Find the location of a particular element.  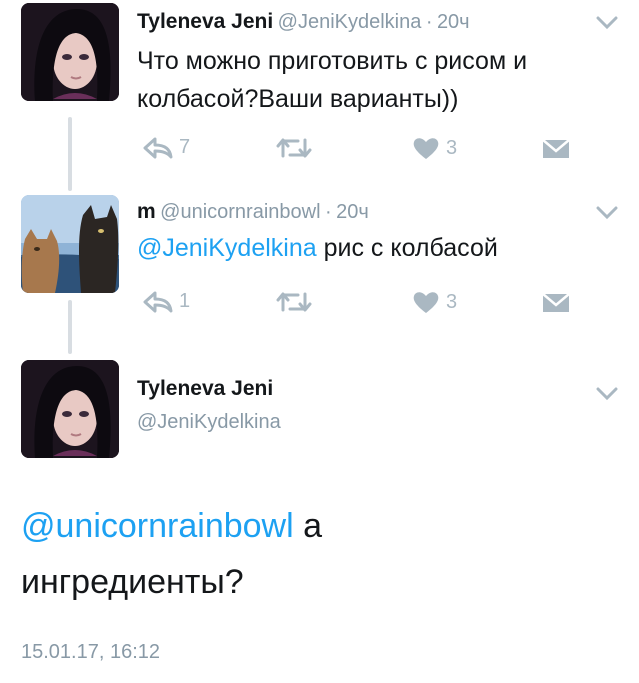

reply-button: 1 is located at coordinates (166, 301).